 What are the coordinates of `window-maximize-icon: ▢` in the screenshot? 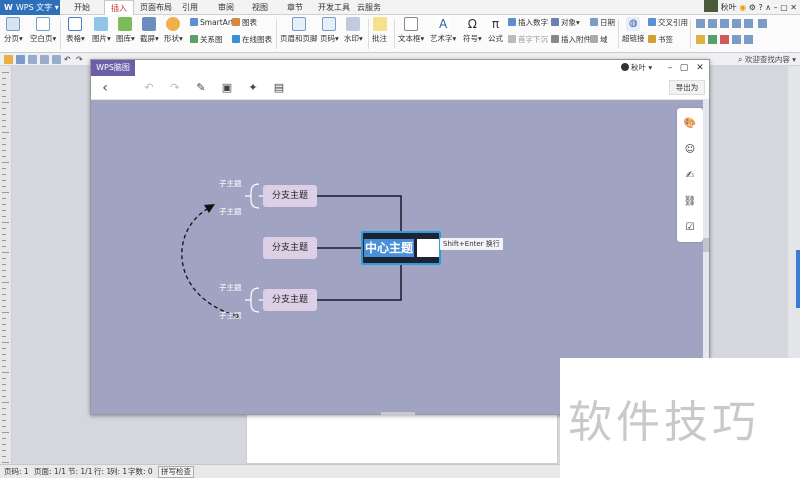 It's located at (684, 68).